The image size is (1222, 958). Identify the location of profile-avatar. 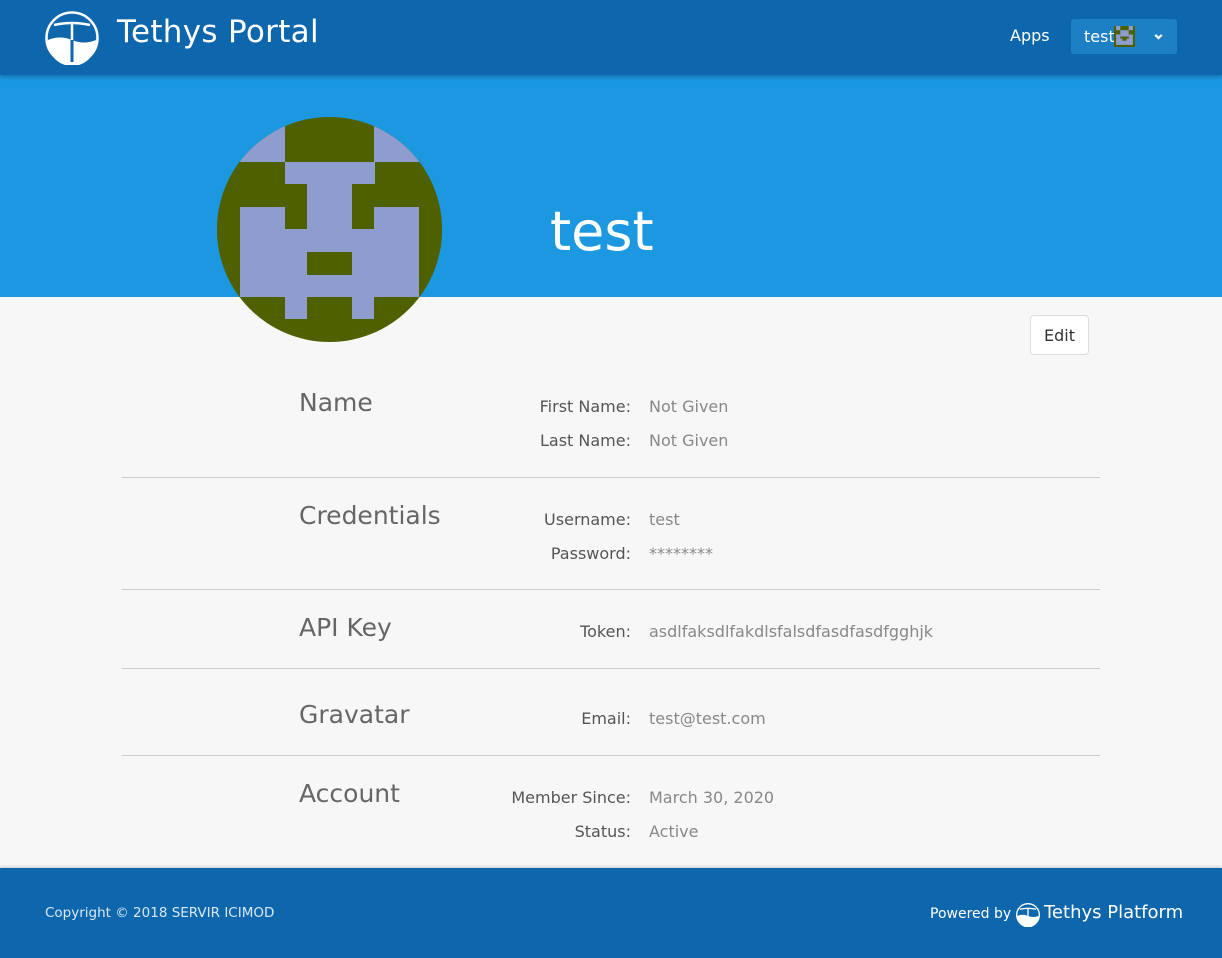
(329, 229).